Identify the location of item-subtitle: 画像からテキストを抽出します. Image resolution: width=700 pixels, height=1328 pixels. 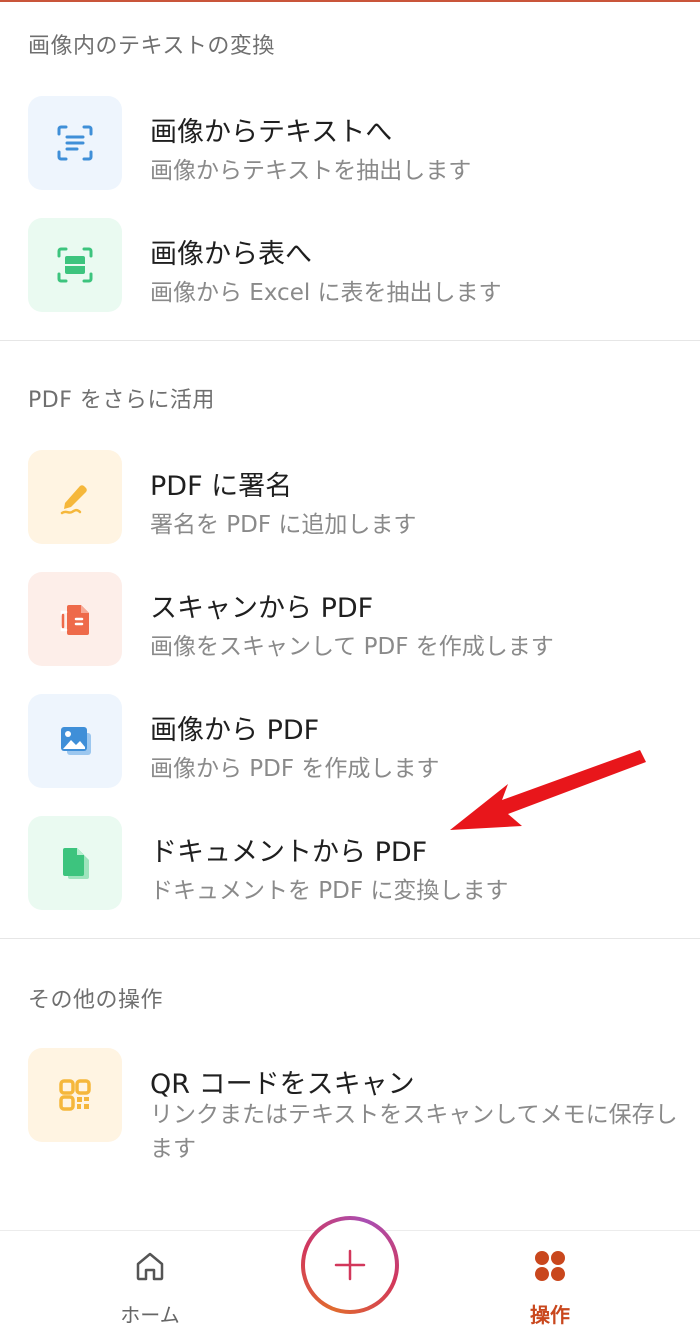
(311, 171).